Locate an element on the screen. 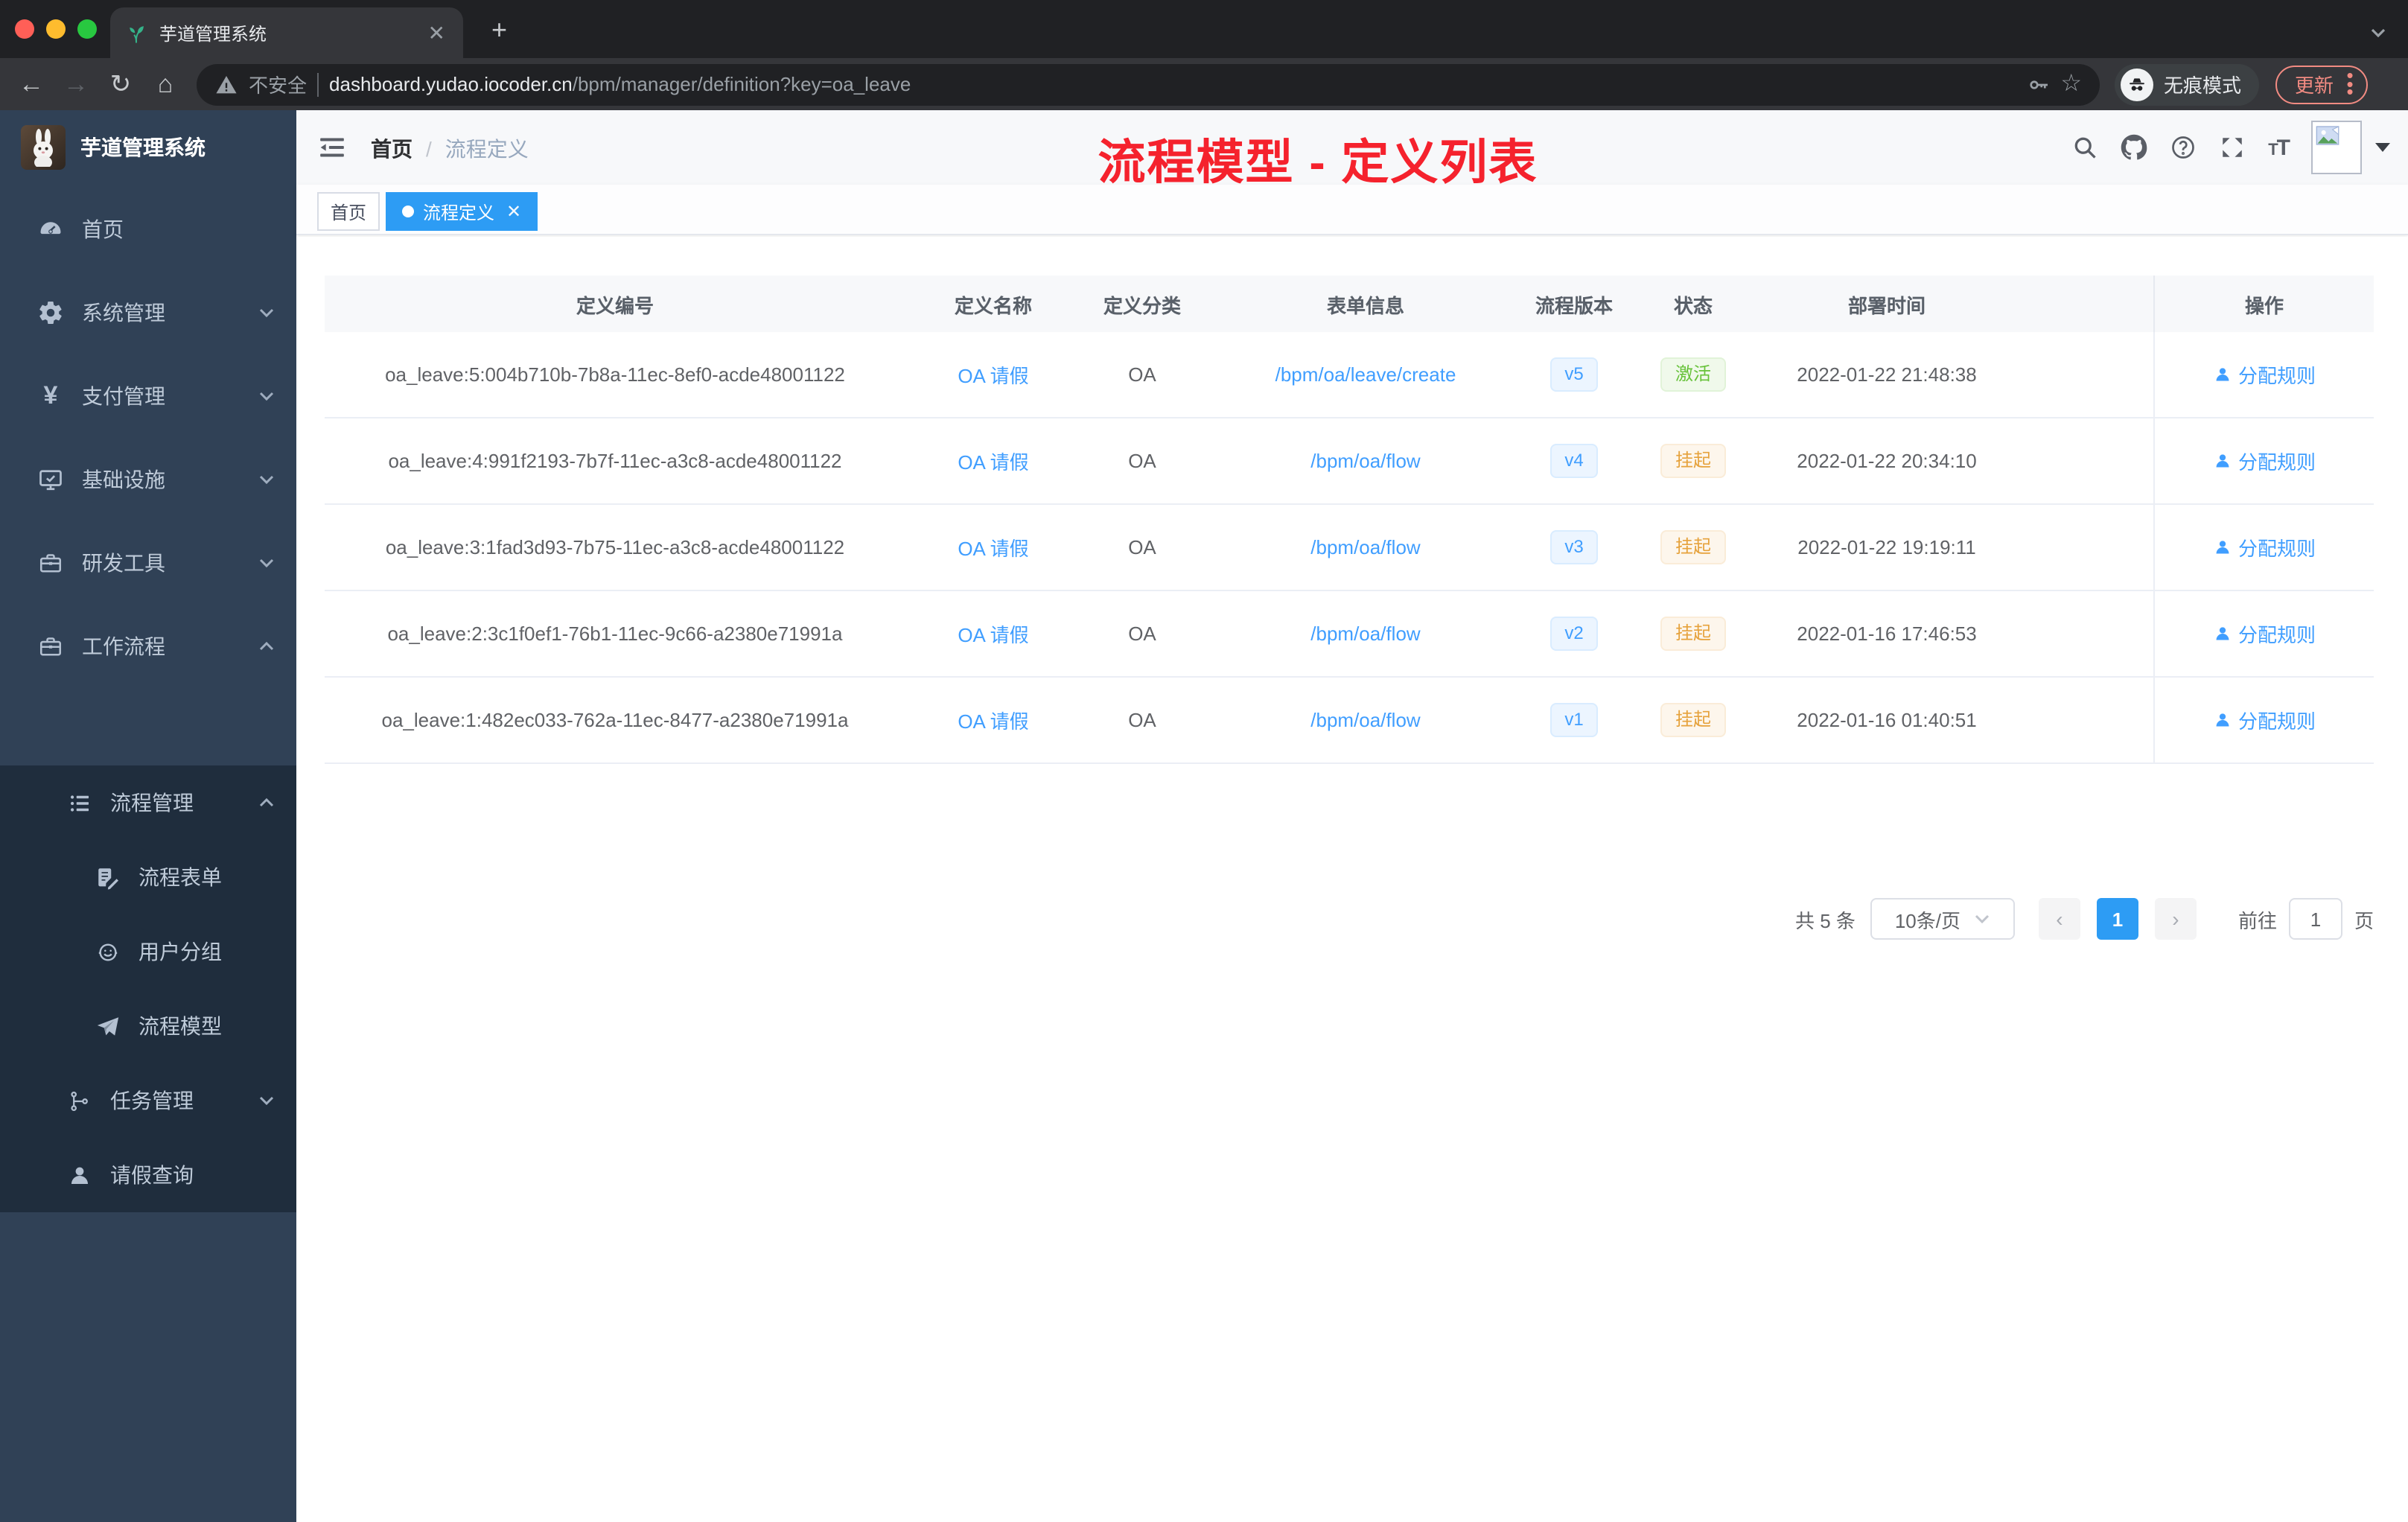  minimize-window-button is located at coordinates (56, 29).